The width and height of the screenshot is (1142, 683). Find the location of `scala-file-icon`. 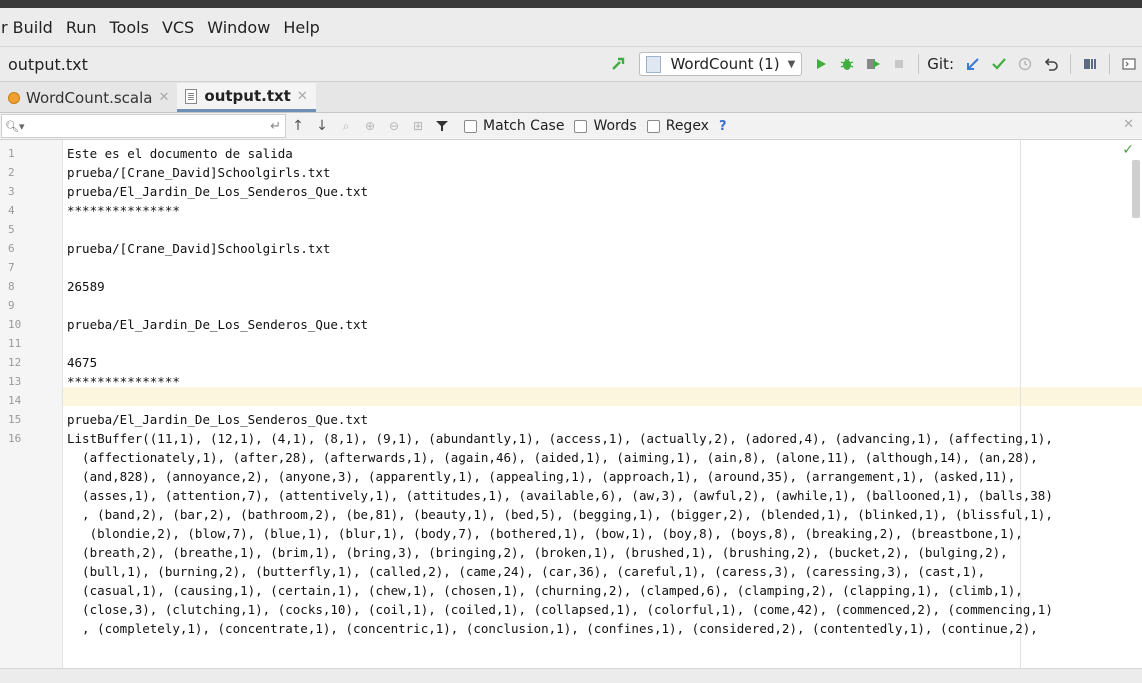

scala-file-icon is located at coordinates (14, 97).